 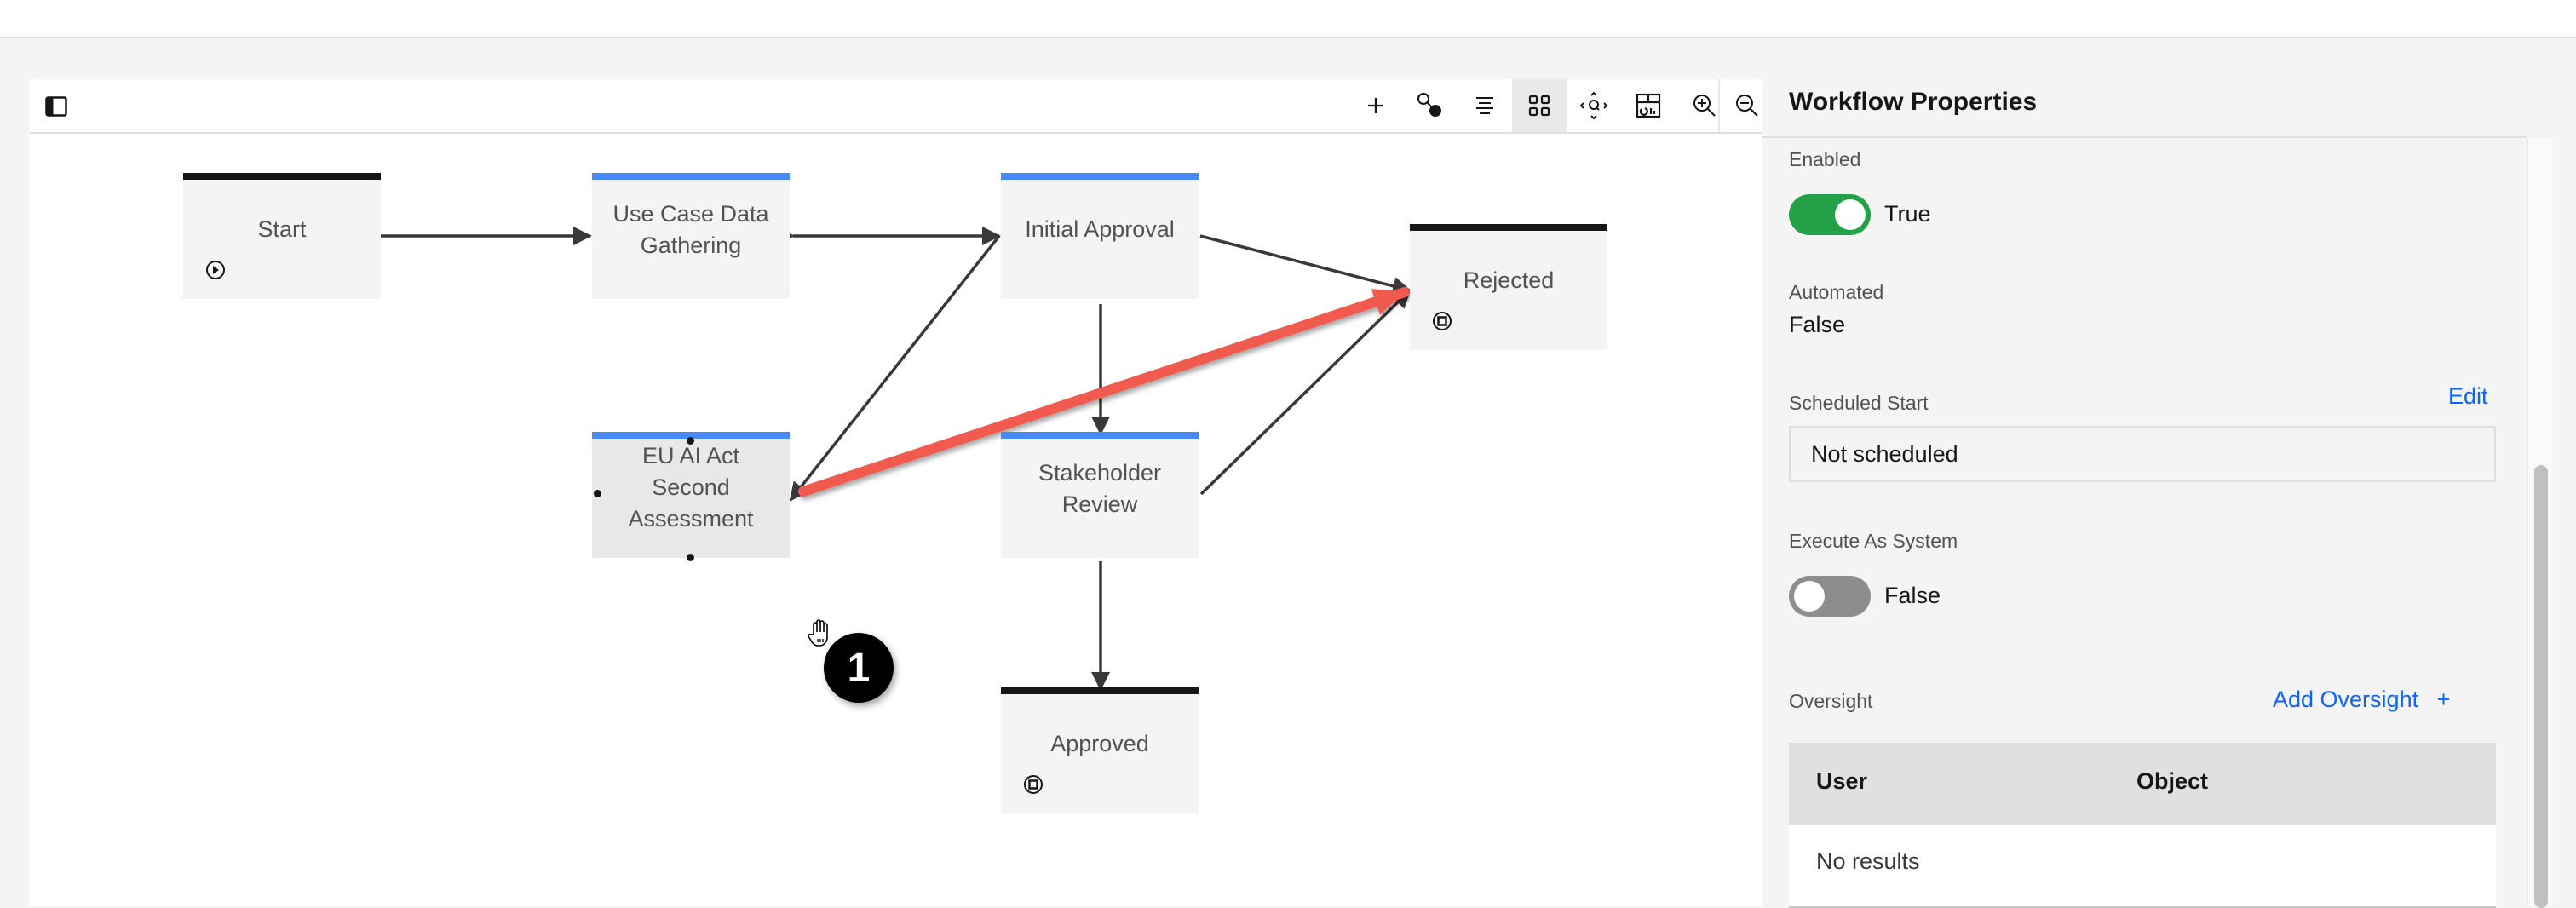 What do you see at coordinates (1509, 280) in the screenshot?
I see `node-label: Rejected` at bounding box center [1509, 280].